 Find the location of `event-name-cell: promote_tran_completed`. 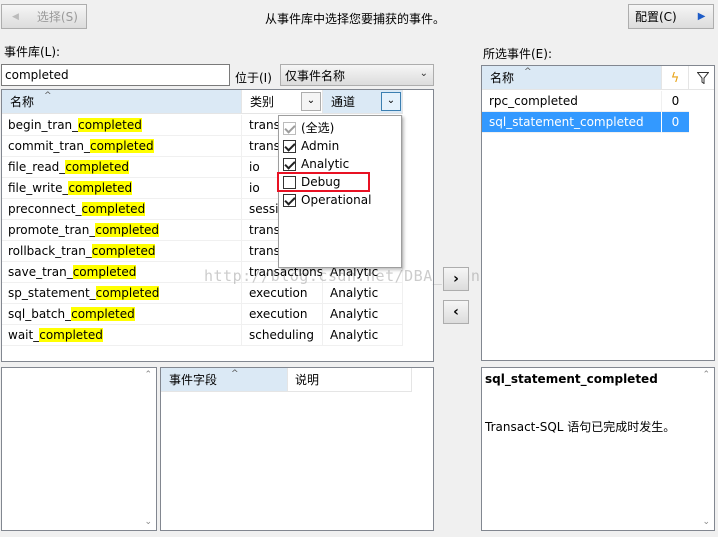

event-name-cell: promote_tran_completed is located at coordinates (122, 230).